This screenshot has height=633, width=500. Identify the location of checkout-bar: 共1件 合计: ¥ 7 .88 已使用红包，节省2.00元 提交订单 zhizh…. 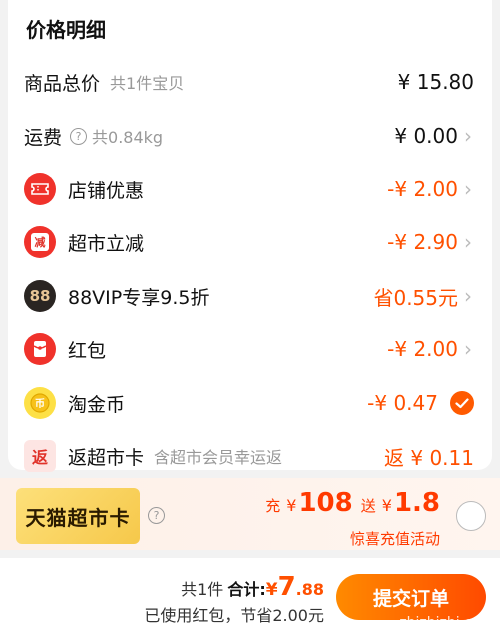
(250, 595).